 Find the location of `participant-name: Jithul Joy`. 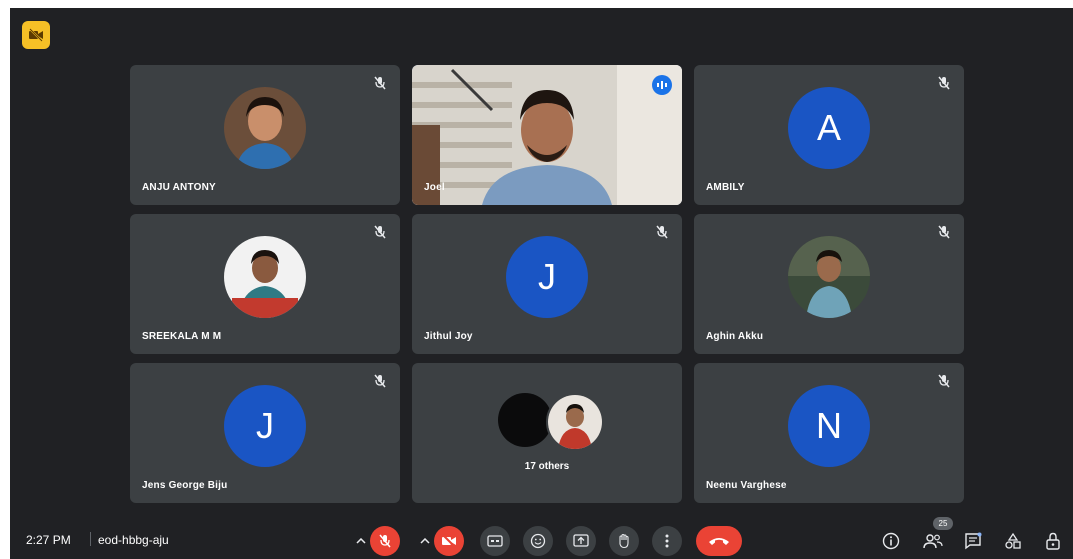

participant-name: Jithul Joy is located at coordinates (448, 336).